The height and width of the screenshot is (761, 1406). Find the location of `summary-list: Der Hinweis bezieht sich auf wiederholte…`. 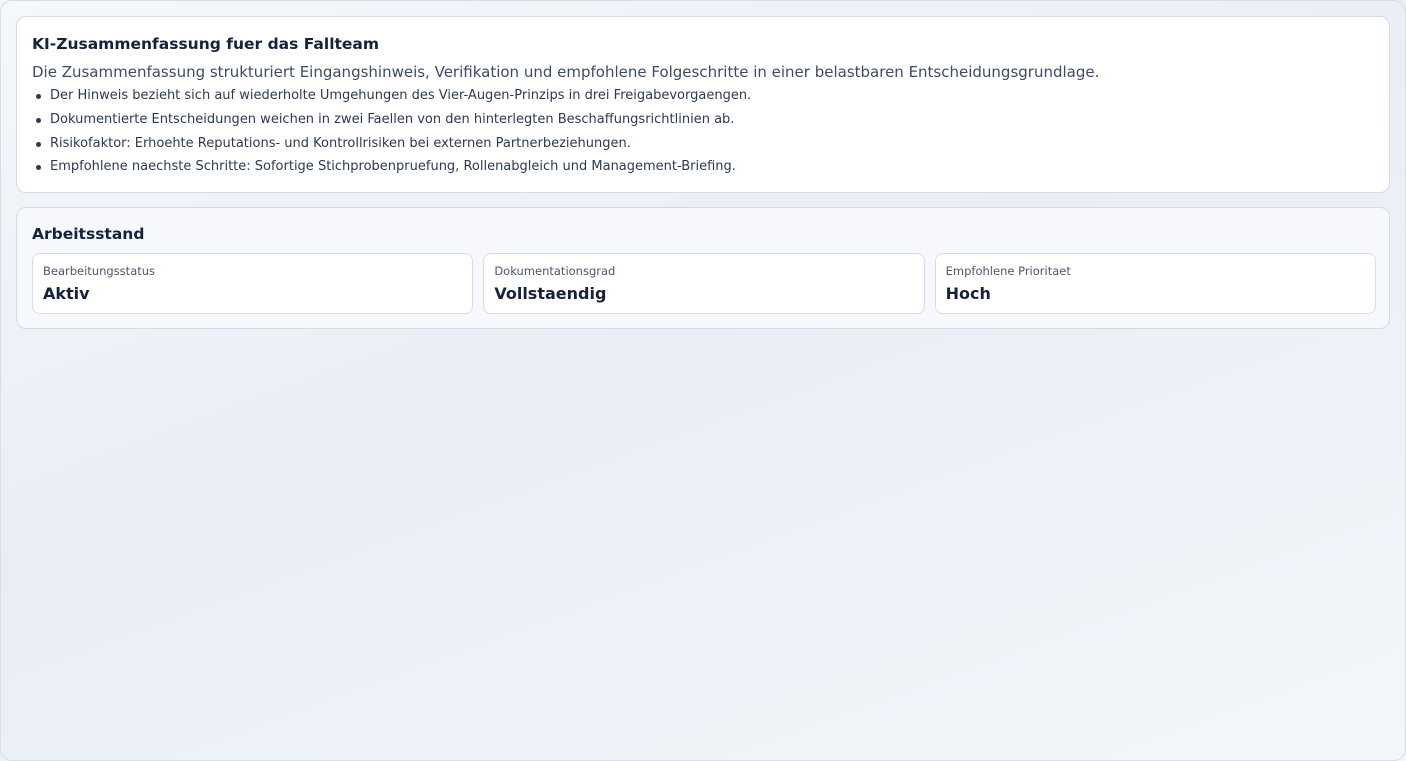

summary-list: Der Hinweis bezieht sich auf wiederholte… is located at coordinates (703, 131).